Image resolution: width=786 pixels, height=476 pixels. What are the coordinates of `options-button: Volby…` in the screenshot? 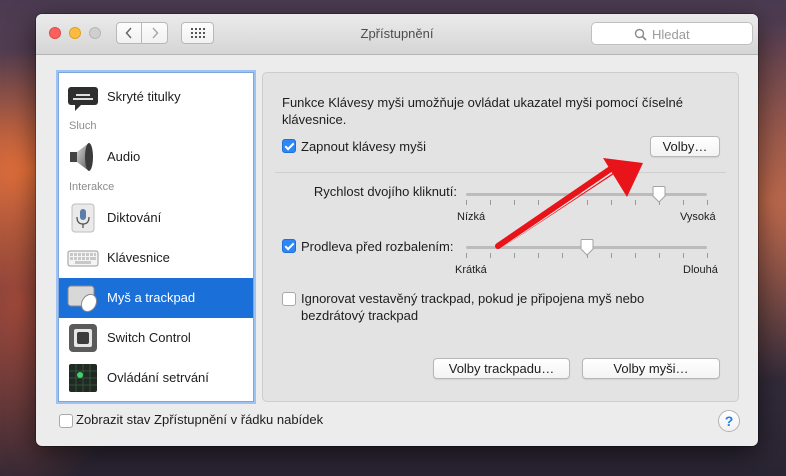 It's located at (685, 146).